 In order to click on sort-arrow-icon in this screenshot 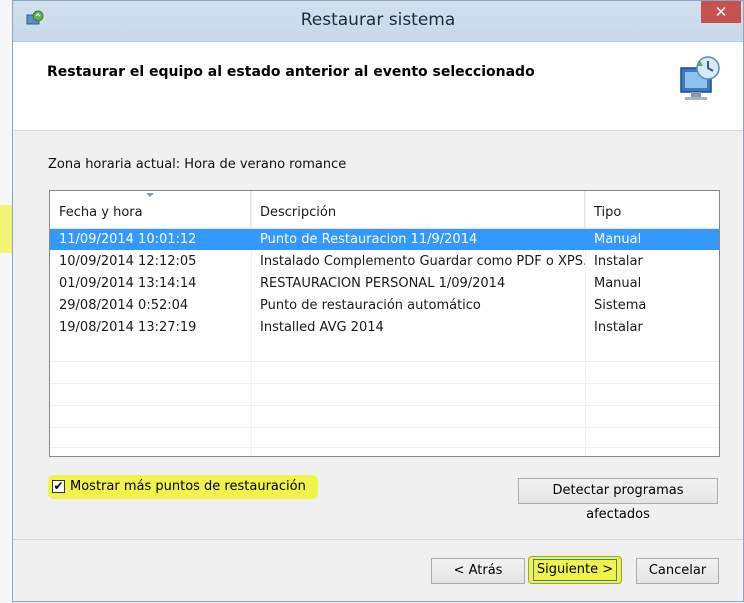, I will do `click(150, 195)`.